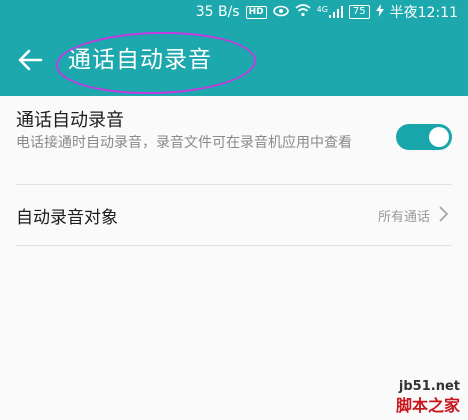  Describe the element at coordinates (379, 12) in the screenshot. I see `charging-icon` at that location.